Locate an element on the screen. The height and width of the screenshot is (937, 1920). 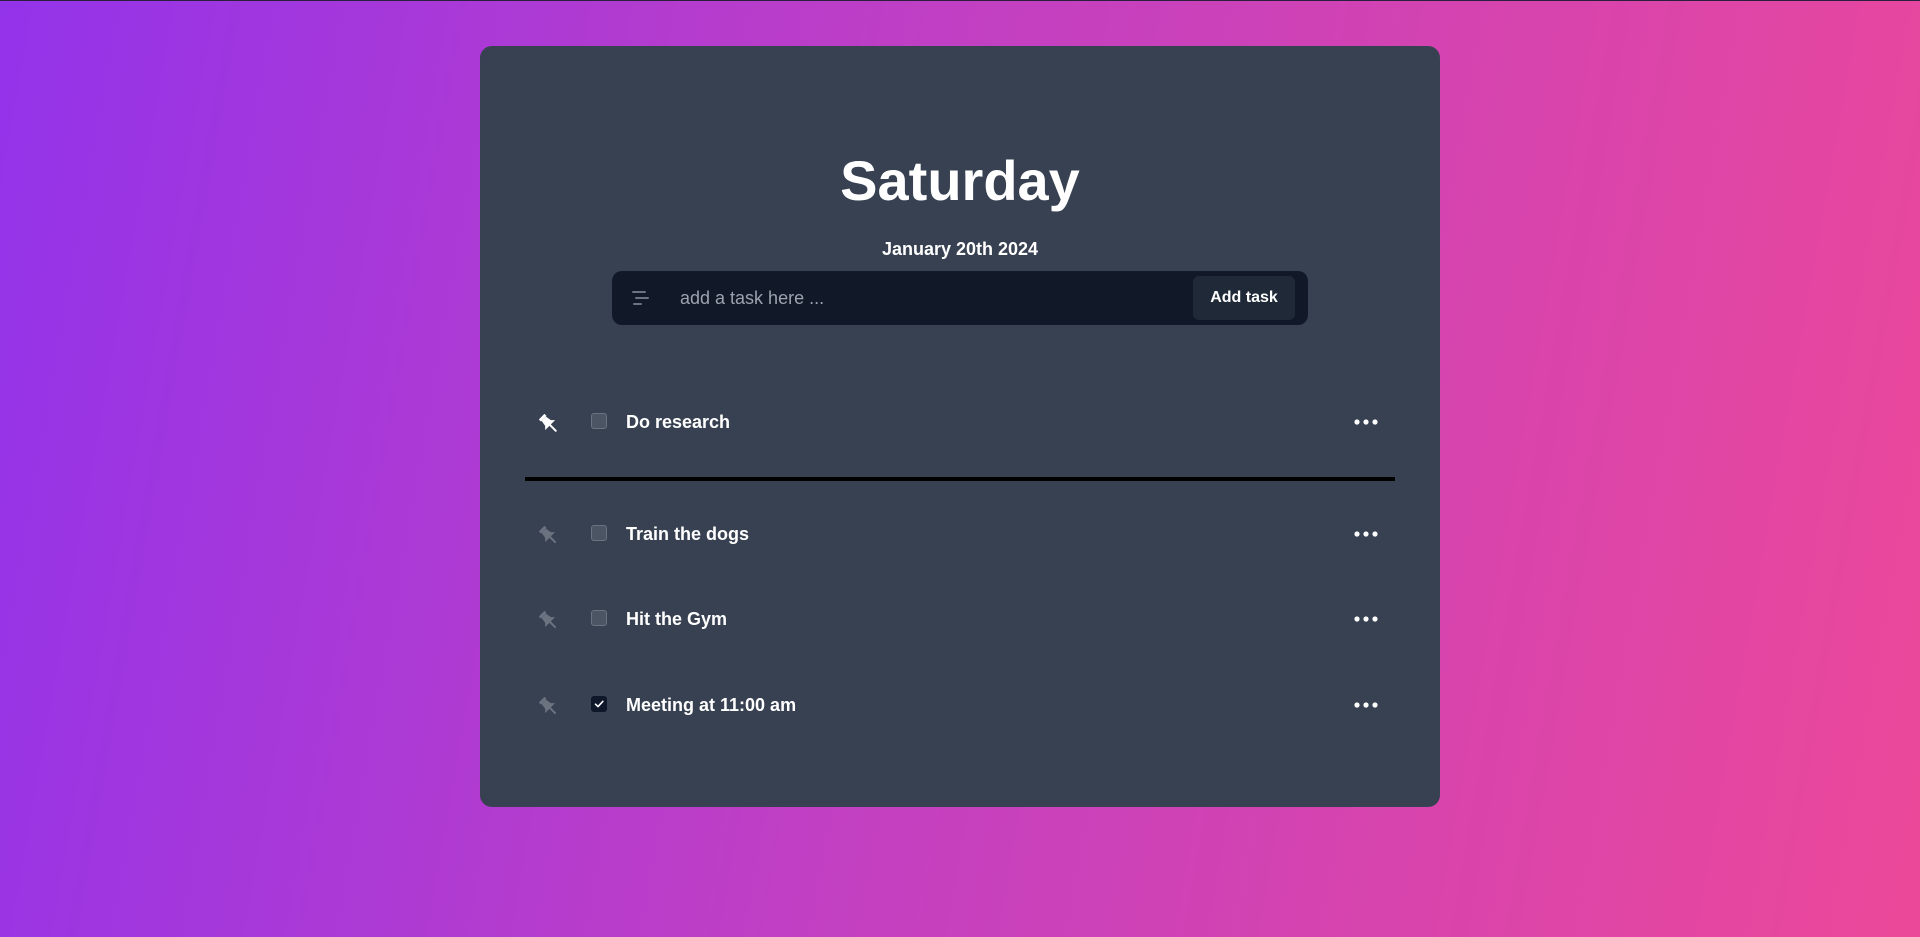
task-label: Meeting at 11:00 am is located at coordinates (711, 705).